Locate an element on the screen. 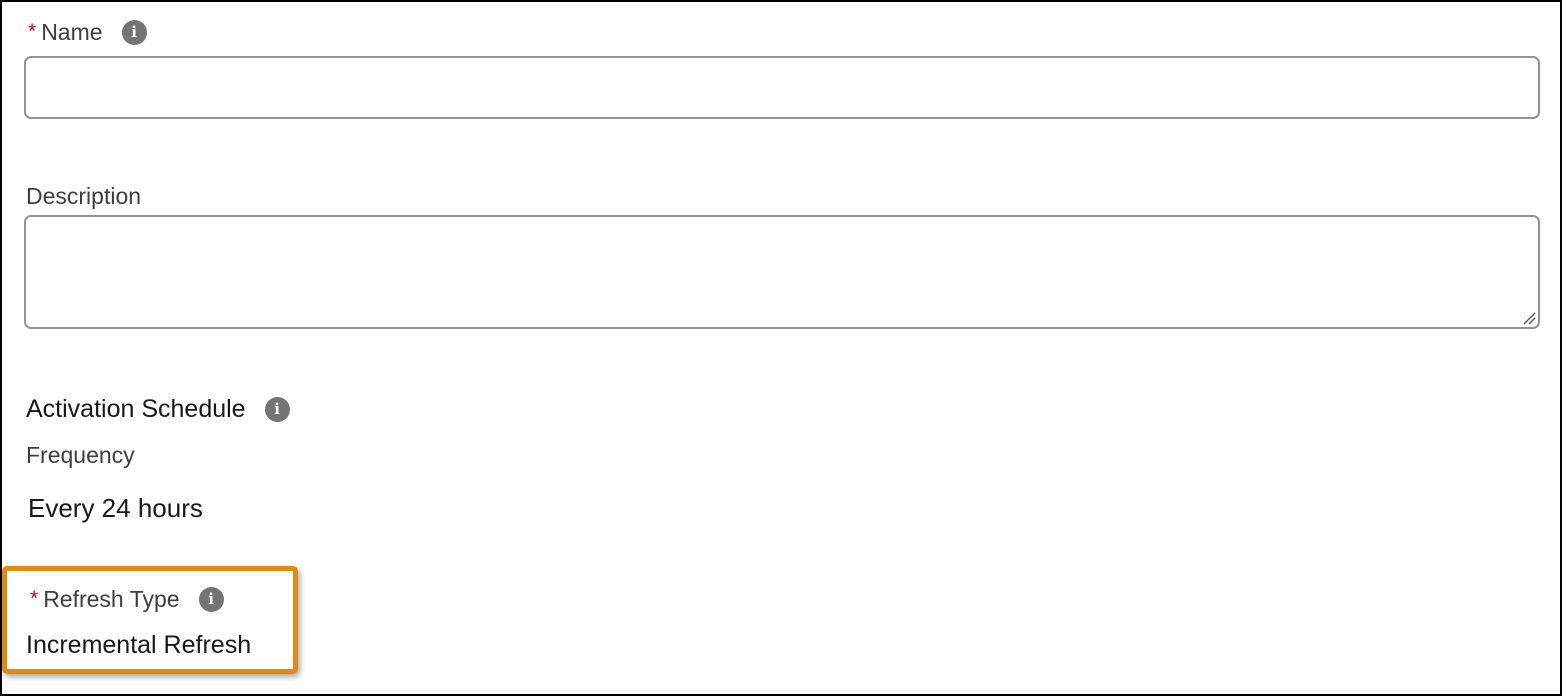  activation-schedule-title: Activation Schedule is located at coordinates (136, 409).